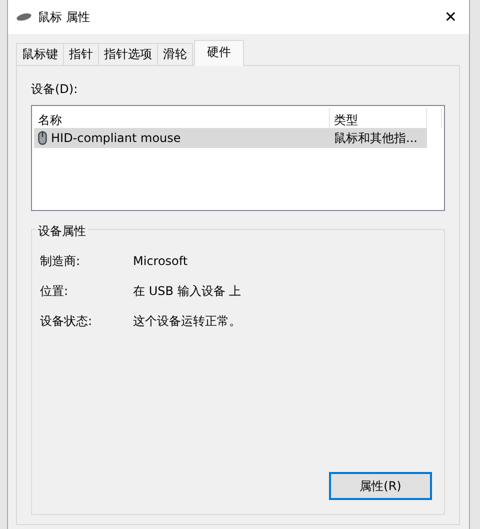 This screenshot has height=529, width=480. I want to click on close-button: ✕, so click(450, 17).